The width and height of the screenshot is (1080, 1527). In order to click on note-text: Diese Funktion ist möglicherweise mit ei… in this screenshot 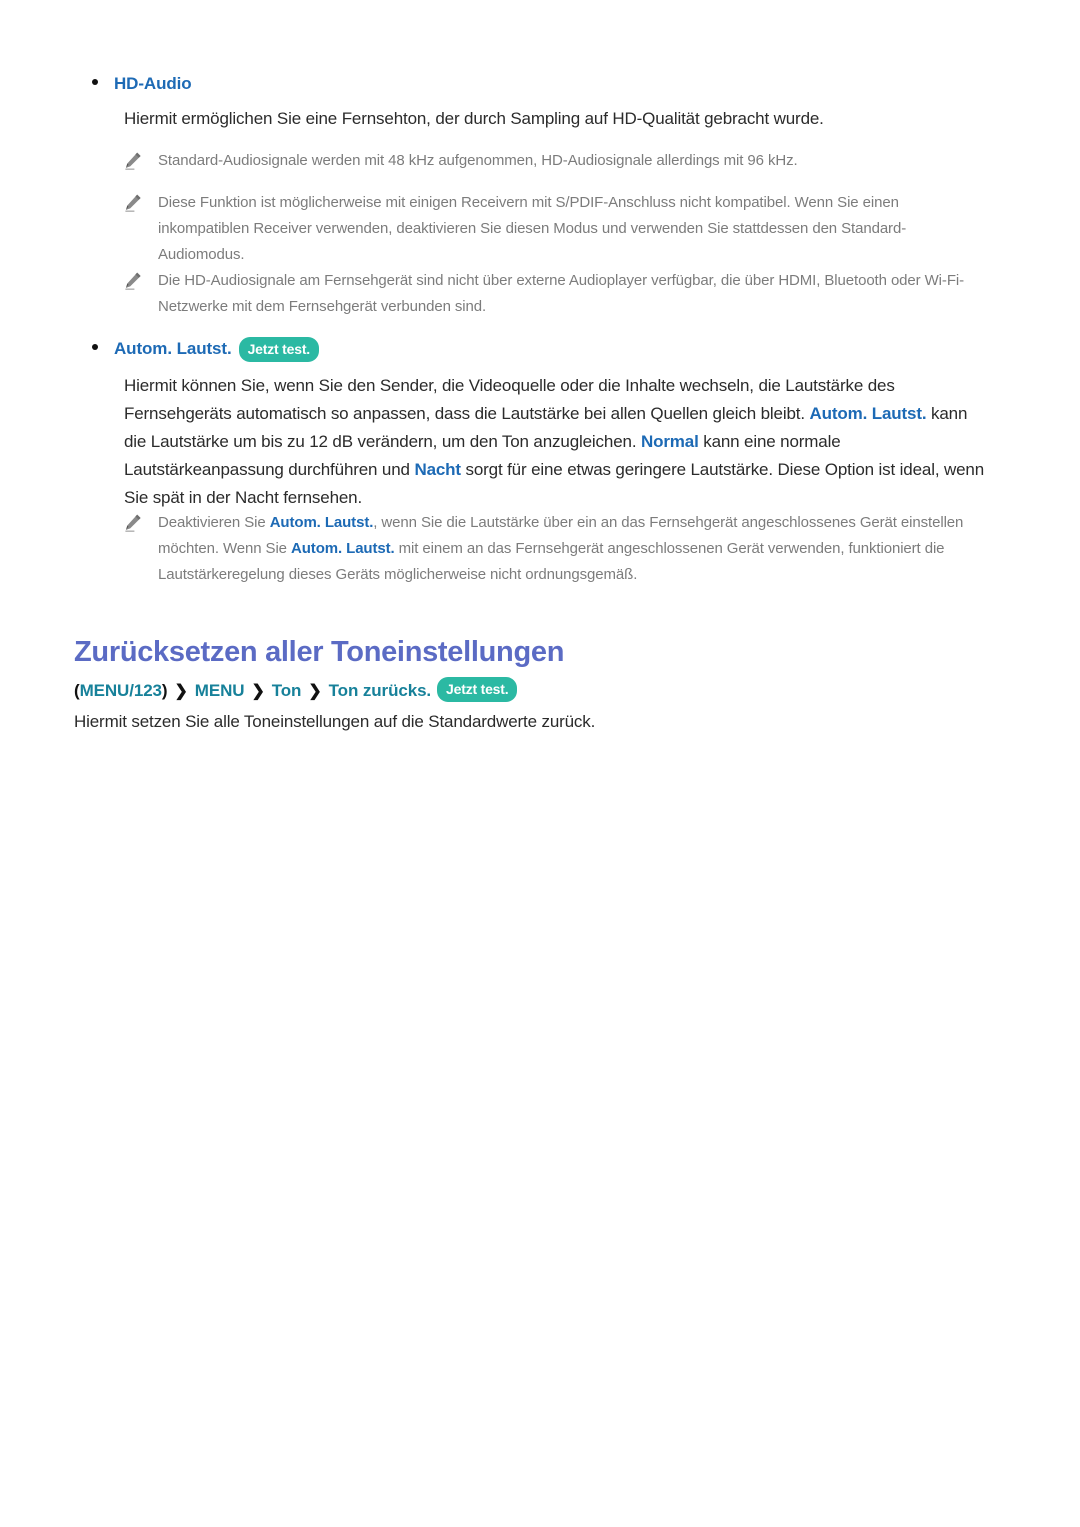, I will do `click(532, 228)`.